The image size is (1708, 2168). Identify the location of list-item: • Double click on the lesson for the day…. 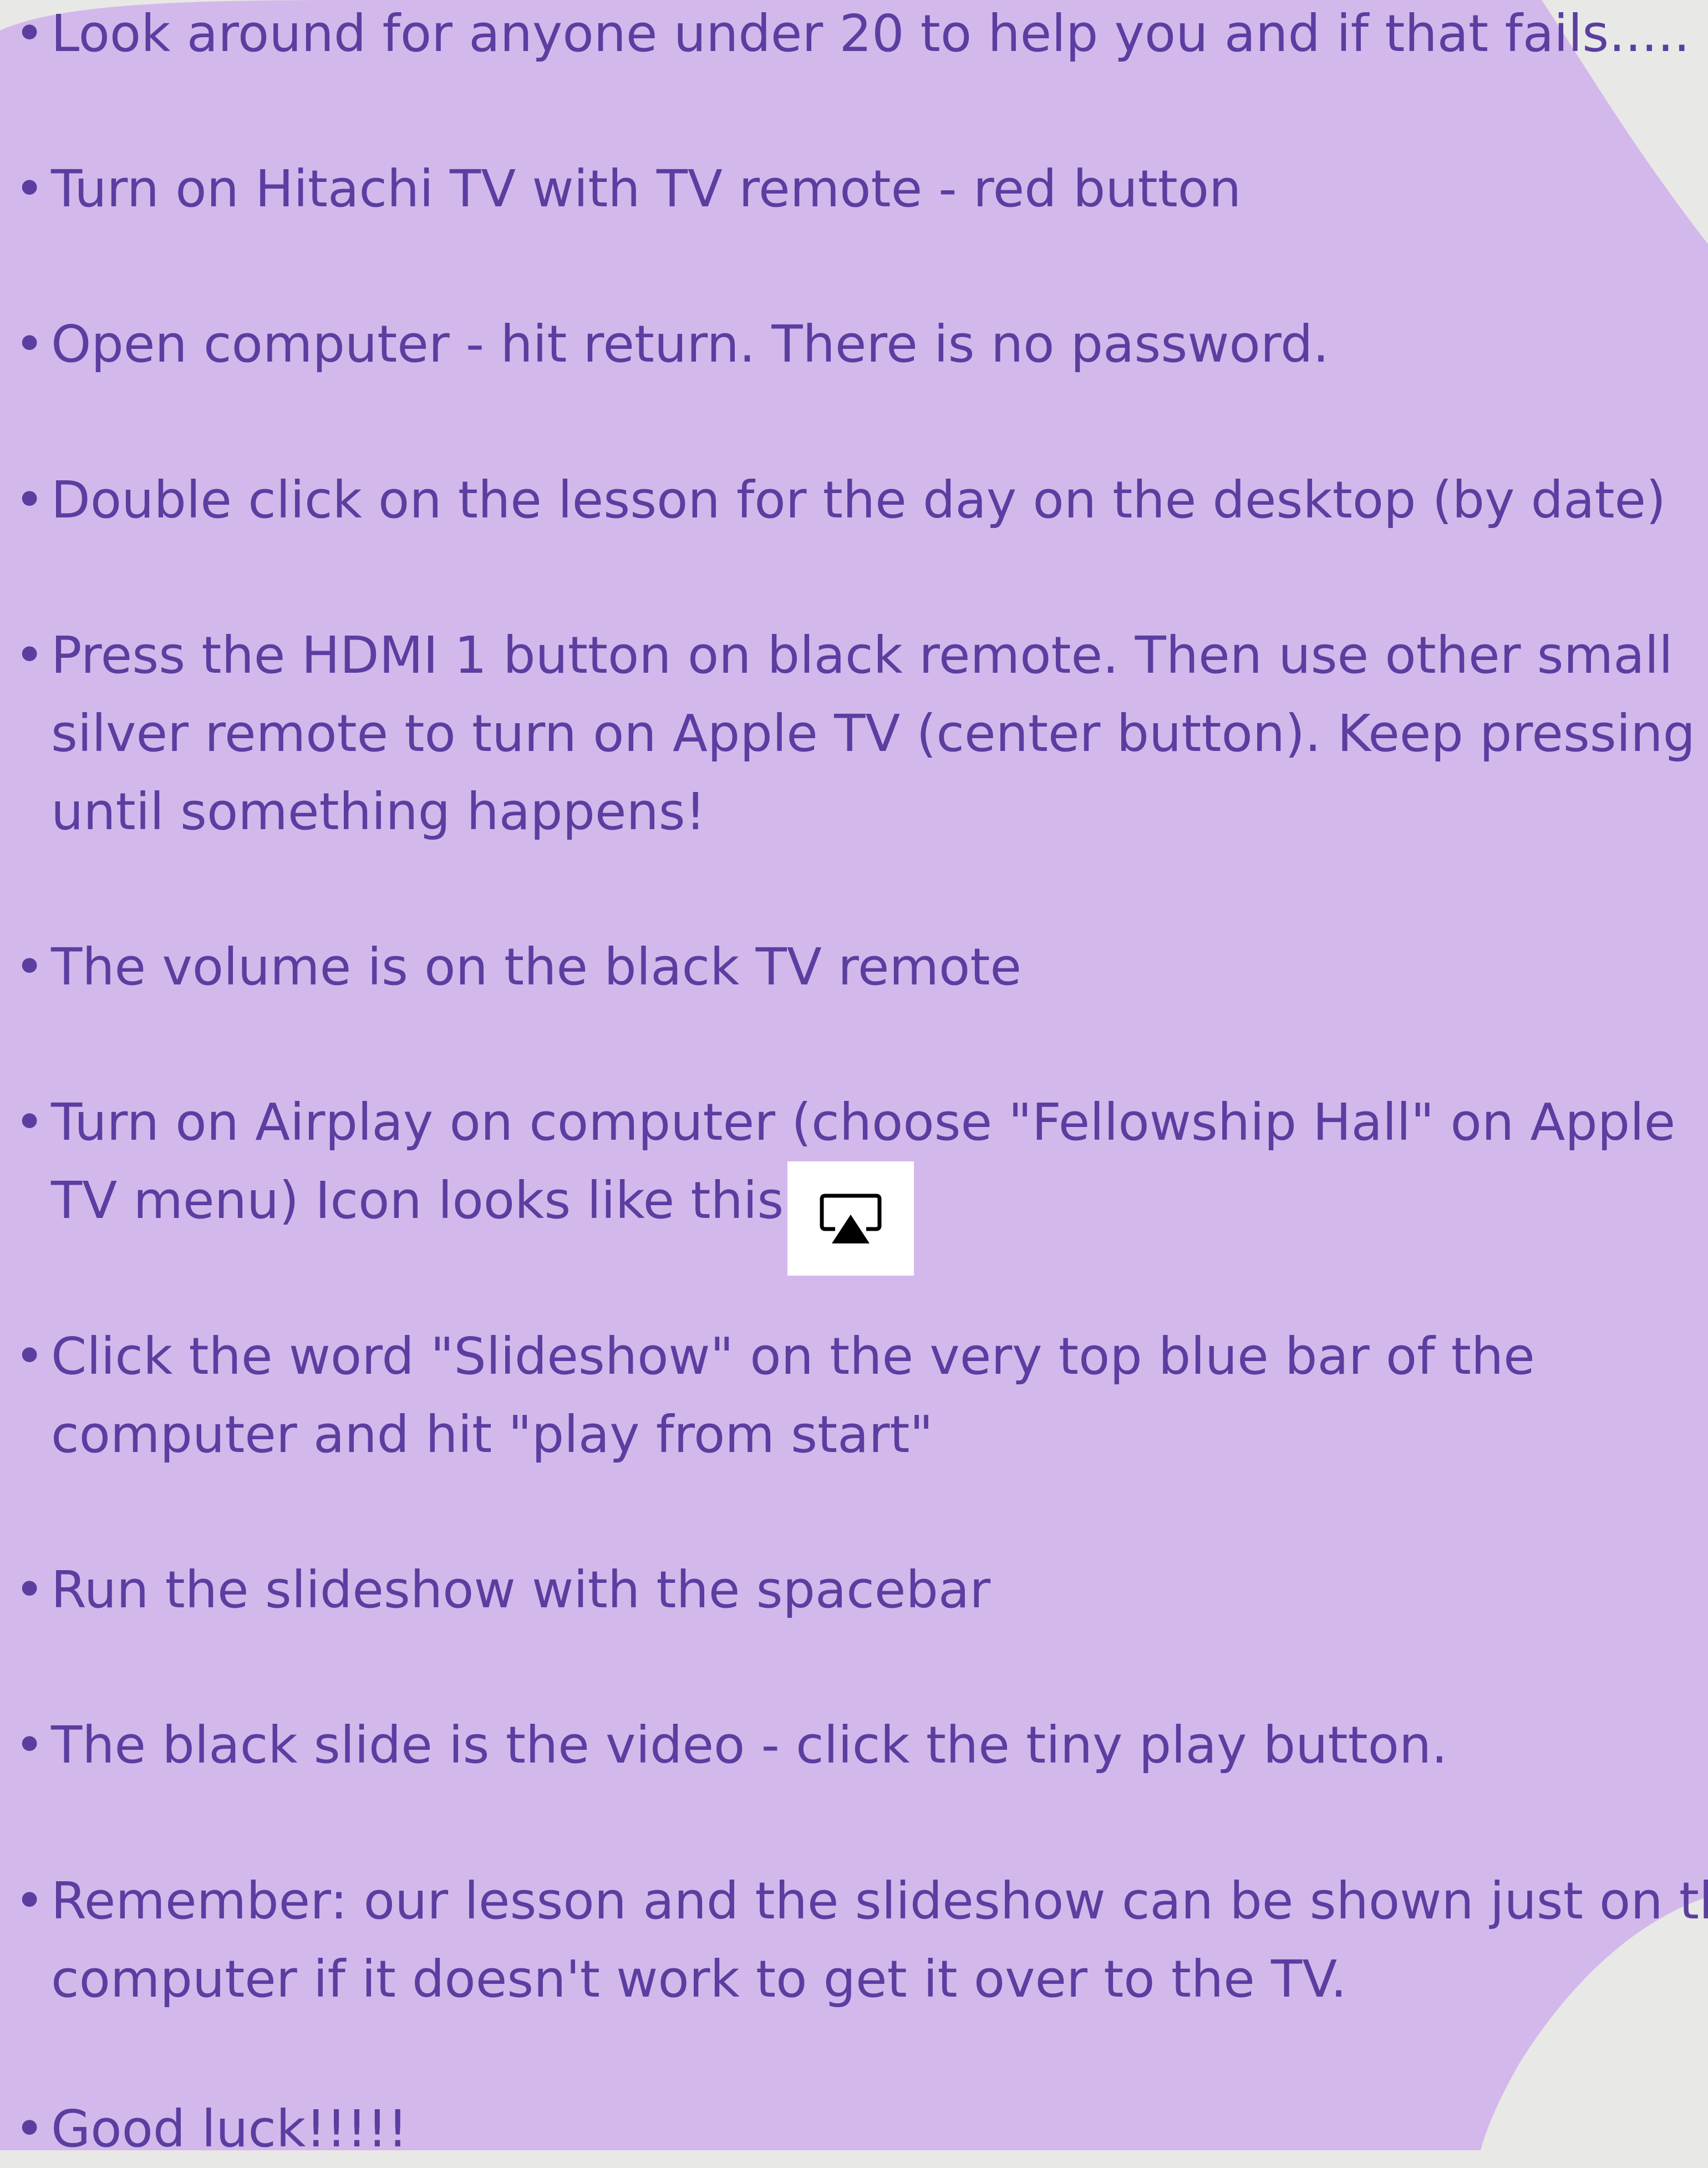
(853, 500).